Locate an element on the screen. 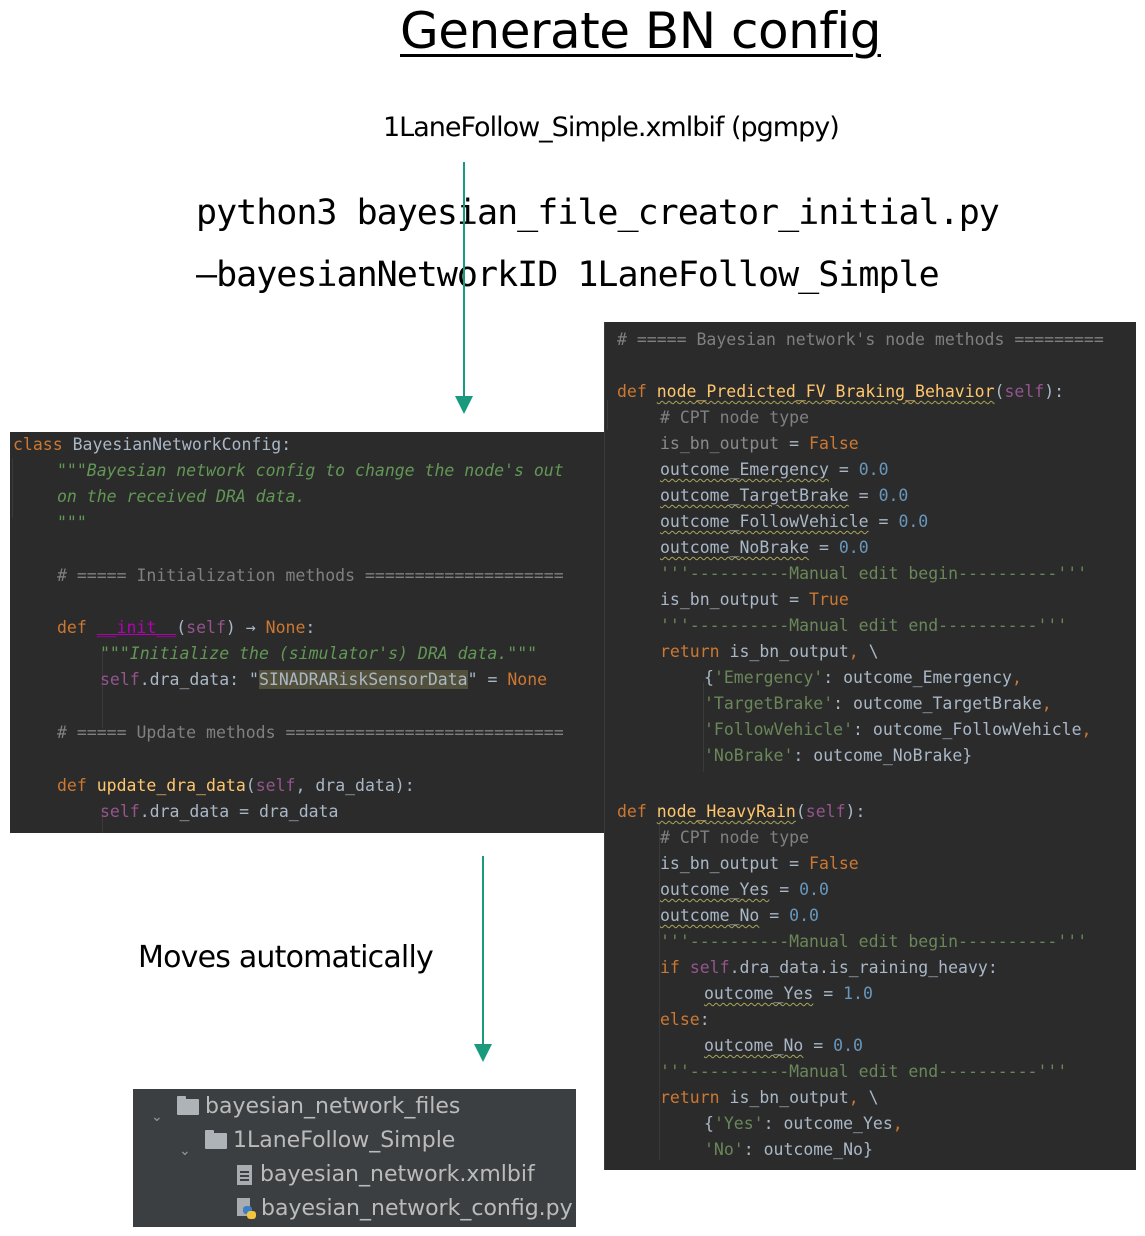 Image resolution: width=1145 pixels, height=1236 pixels. command-line-2: –bayesianNetworkID 1LaneFollow_Simple is located at coordinates (568, 275).